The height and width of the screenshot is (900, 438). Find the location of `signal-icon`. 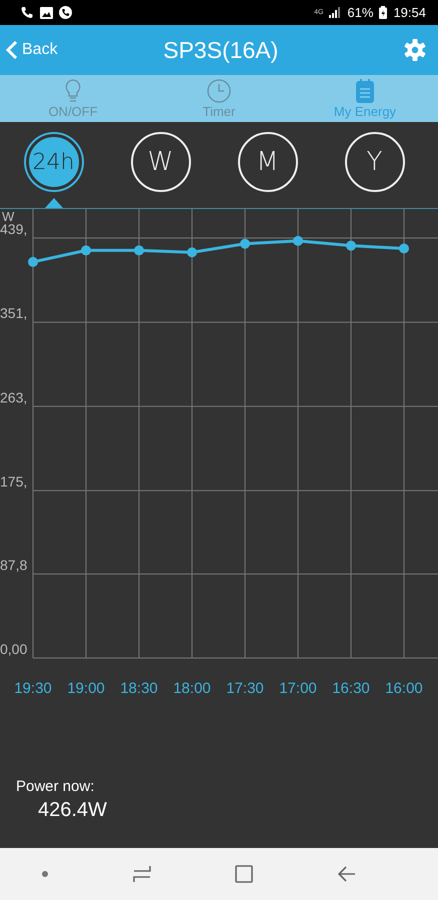

signal-icon is located at coordinates (335, 12).